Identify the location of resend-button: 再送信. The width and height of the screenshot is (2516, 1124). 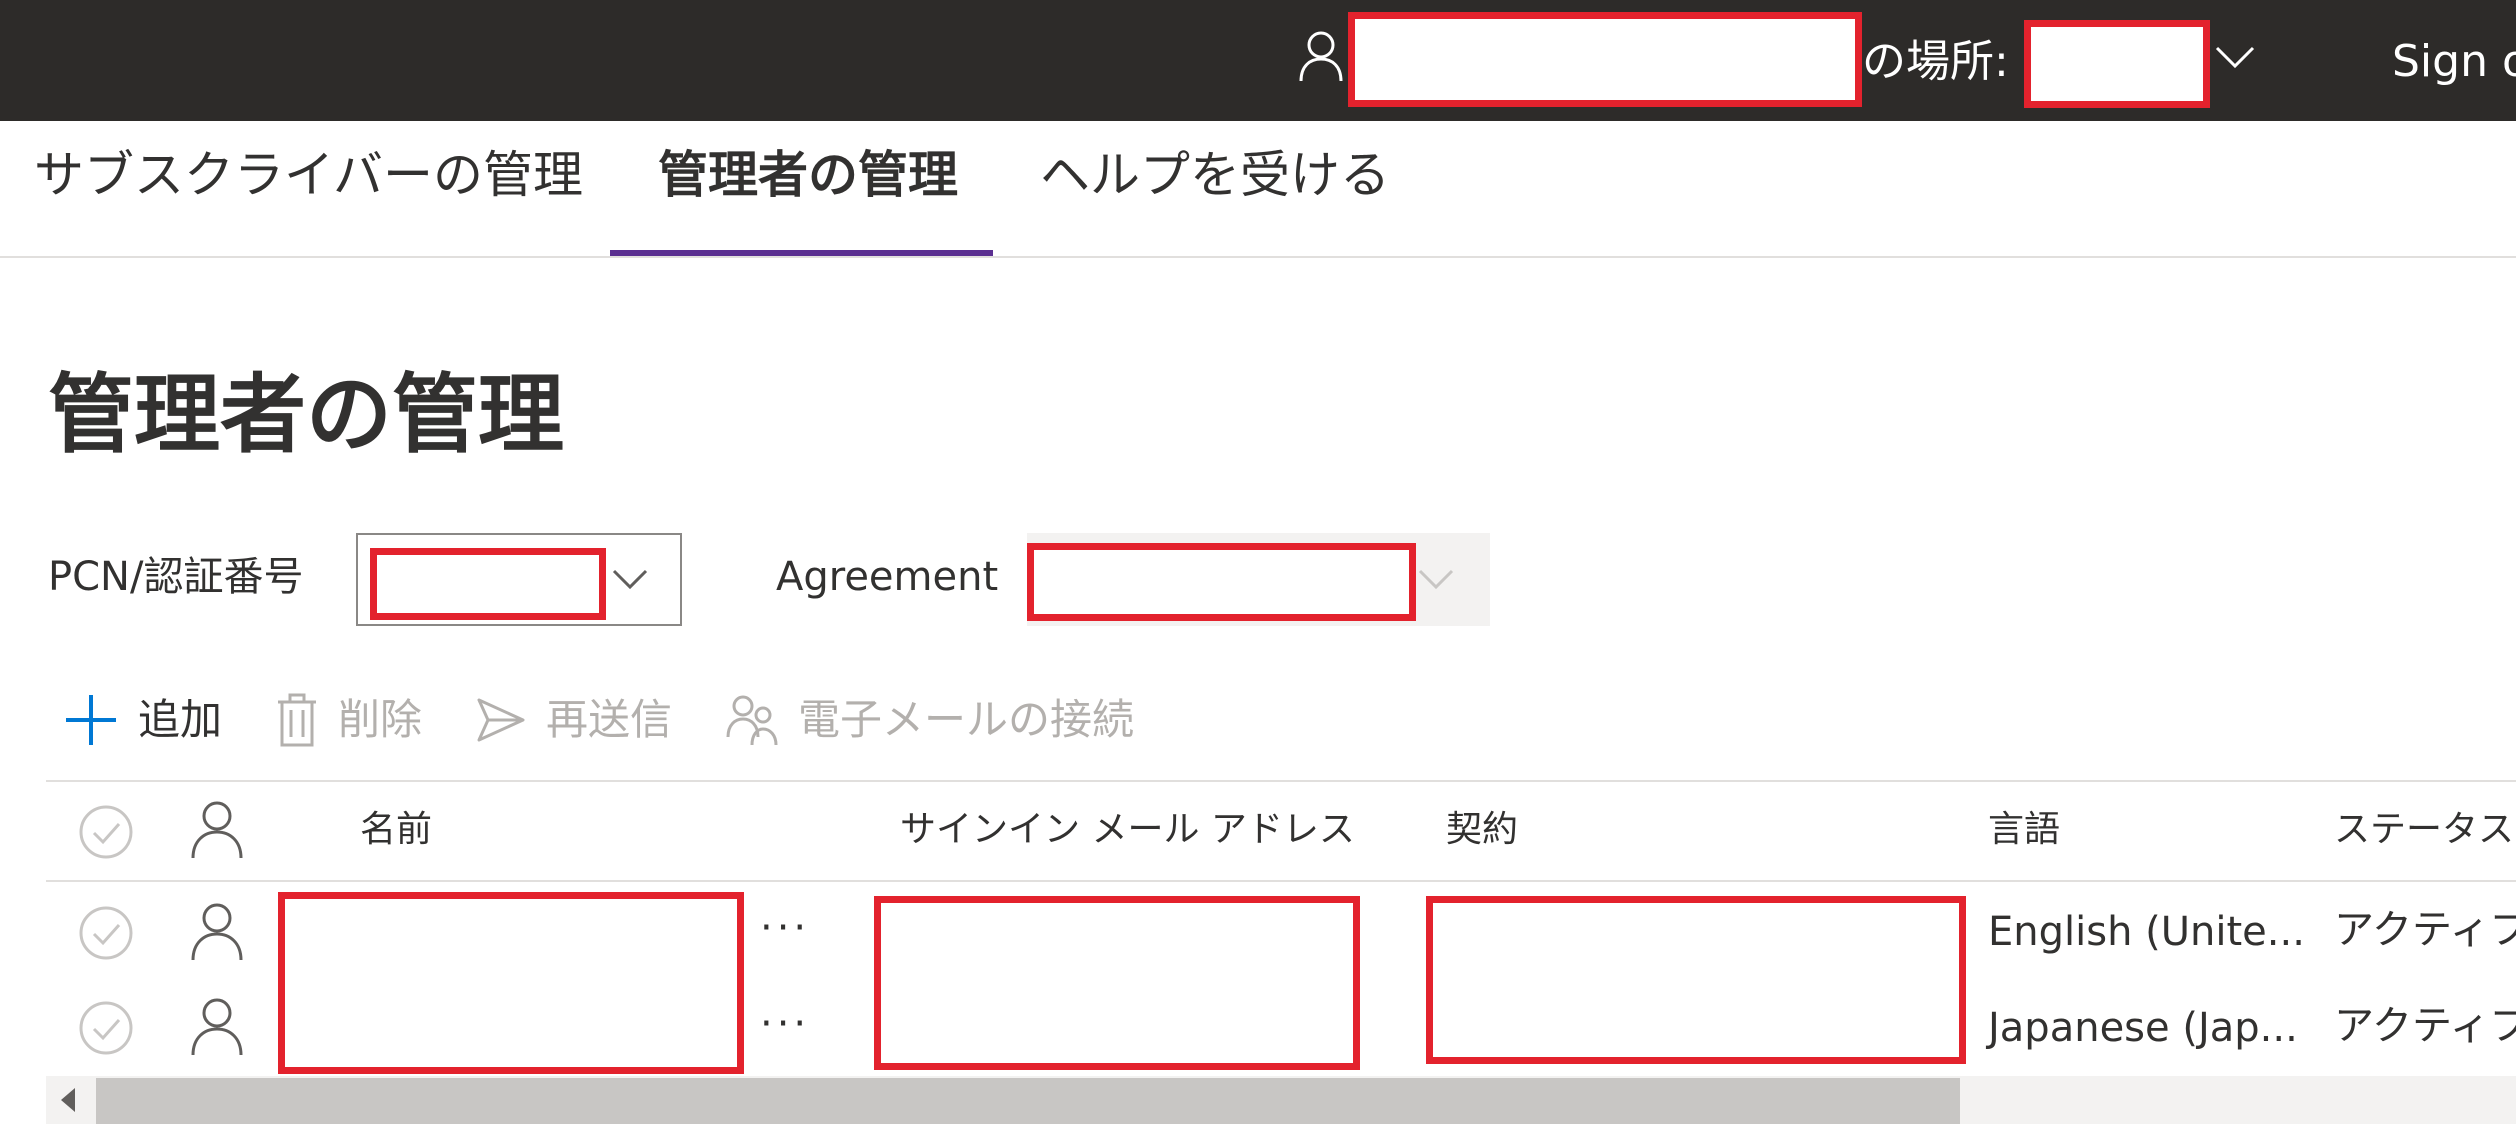
(574, 720).